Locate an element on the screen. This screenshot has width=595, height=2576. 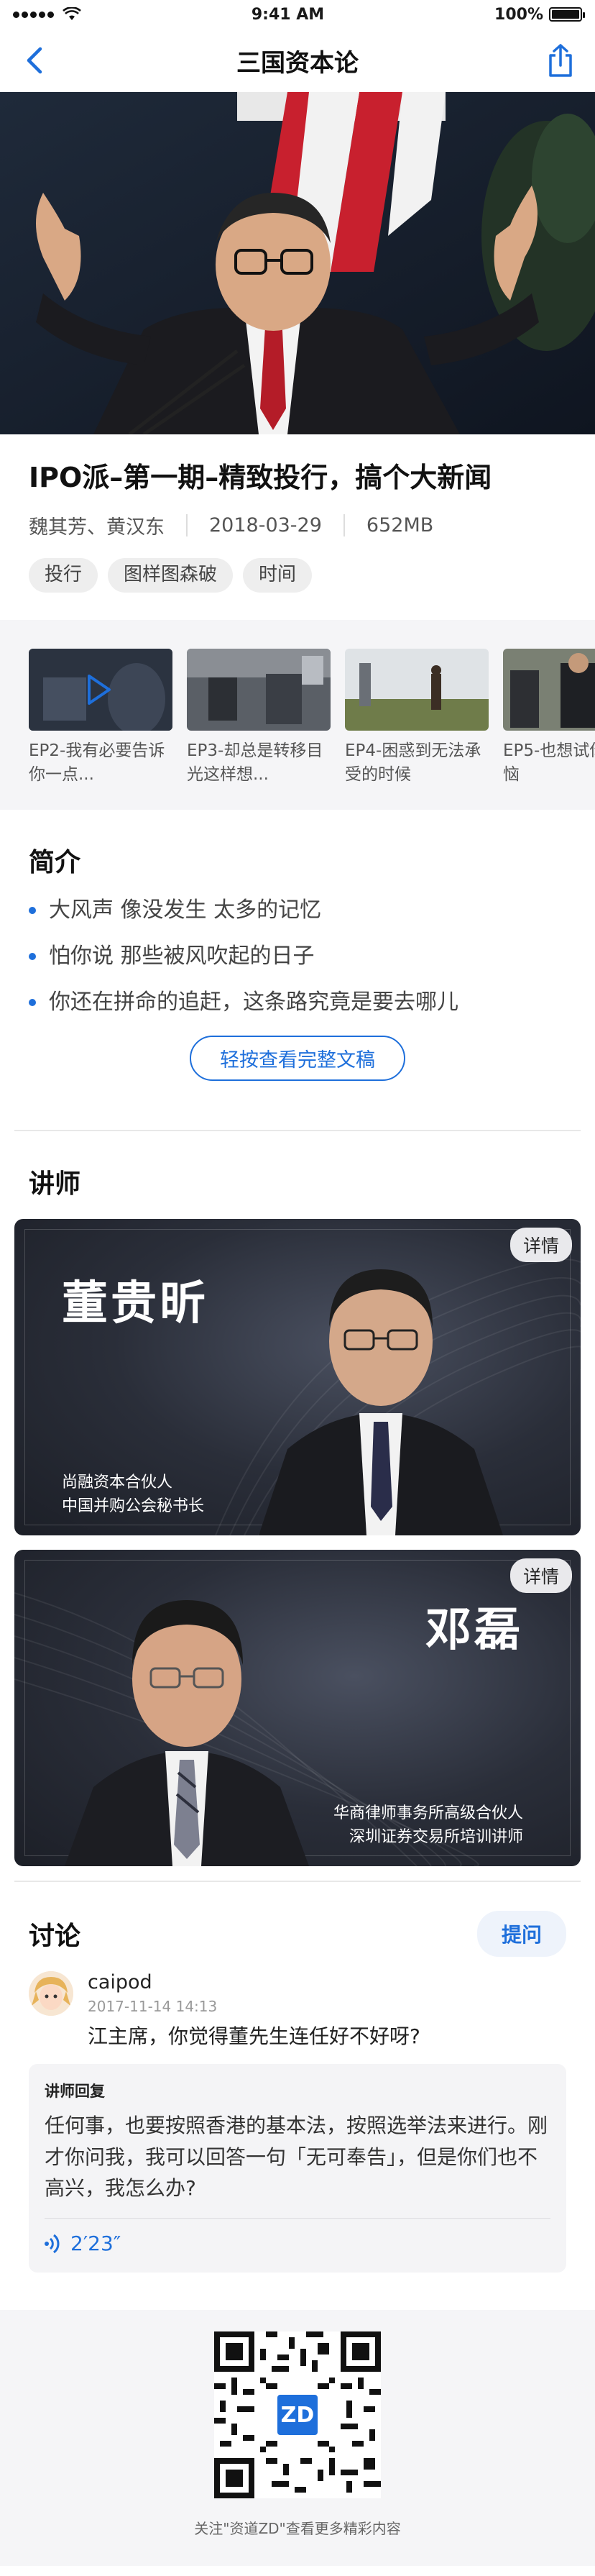
hero-image is located at coordinates (297, 263).